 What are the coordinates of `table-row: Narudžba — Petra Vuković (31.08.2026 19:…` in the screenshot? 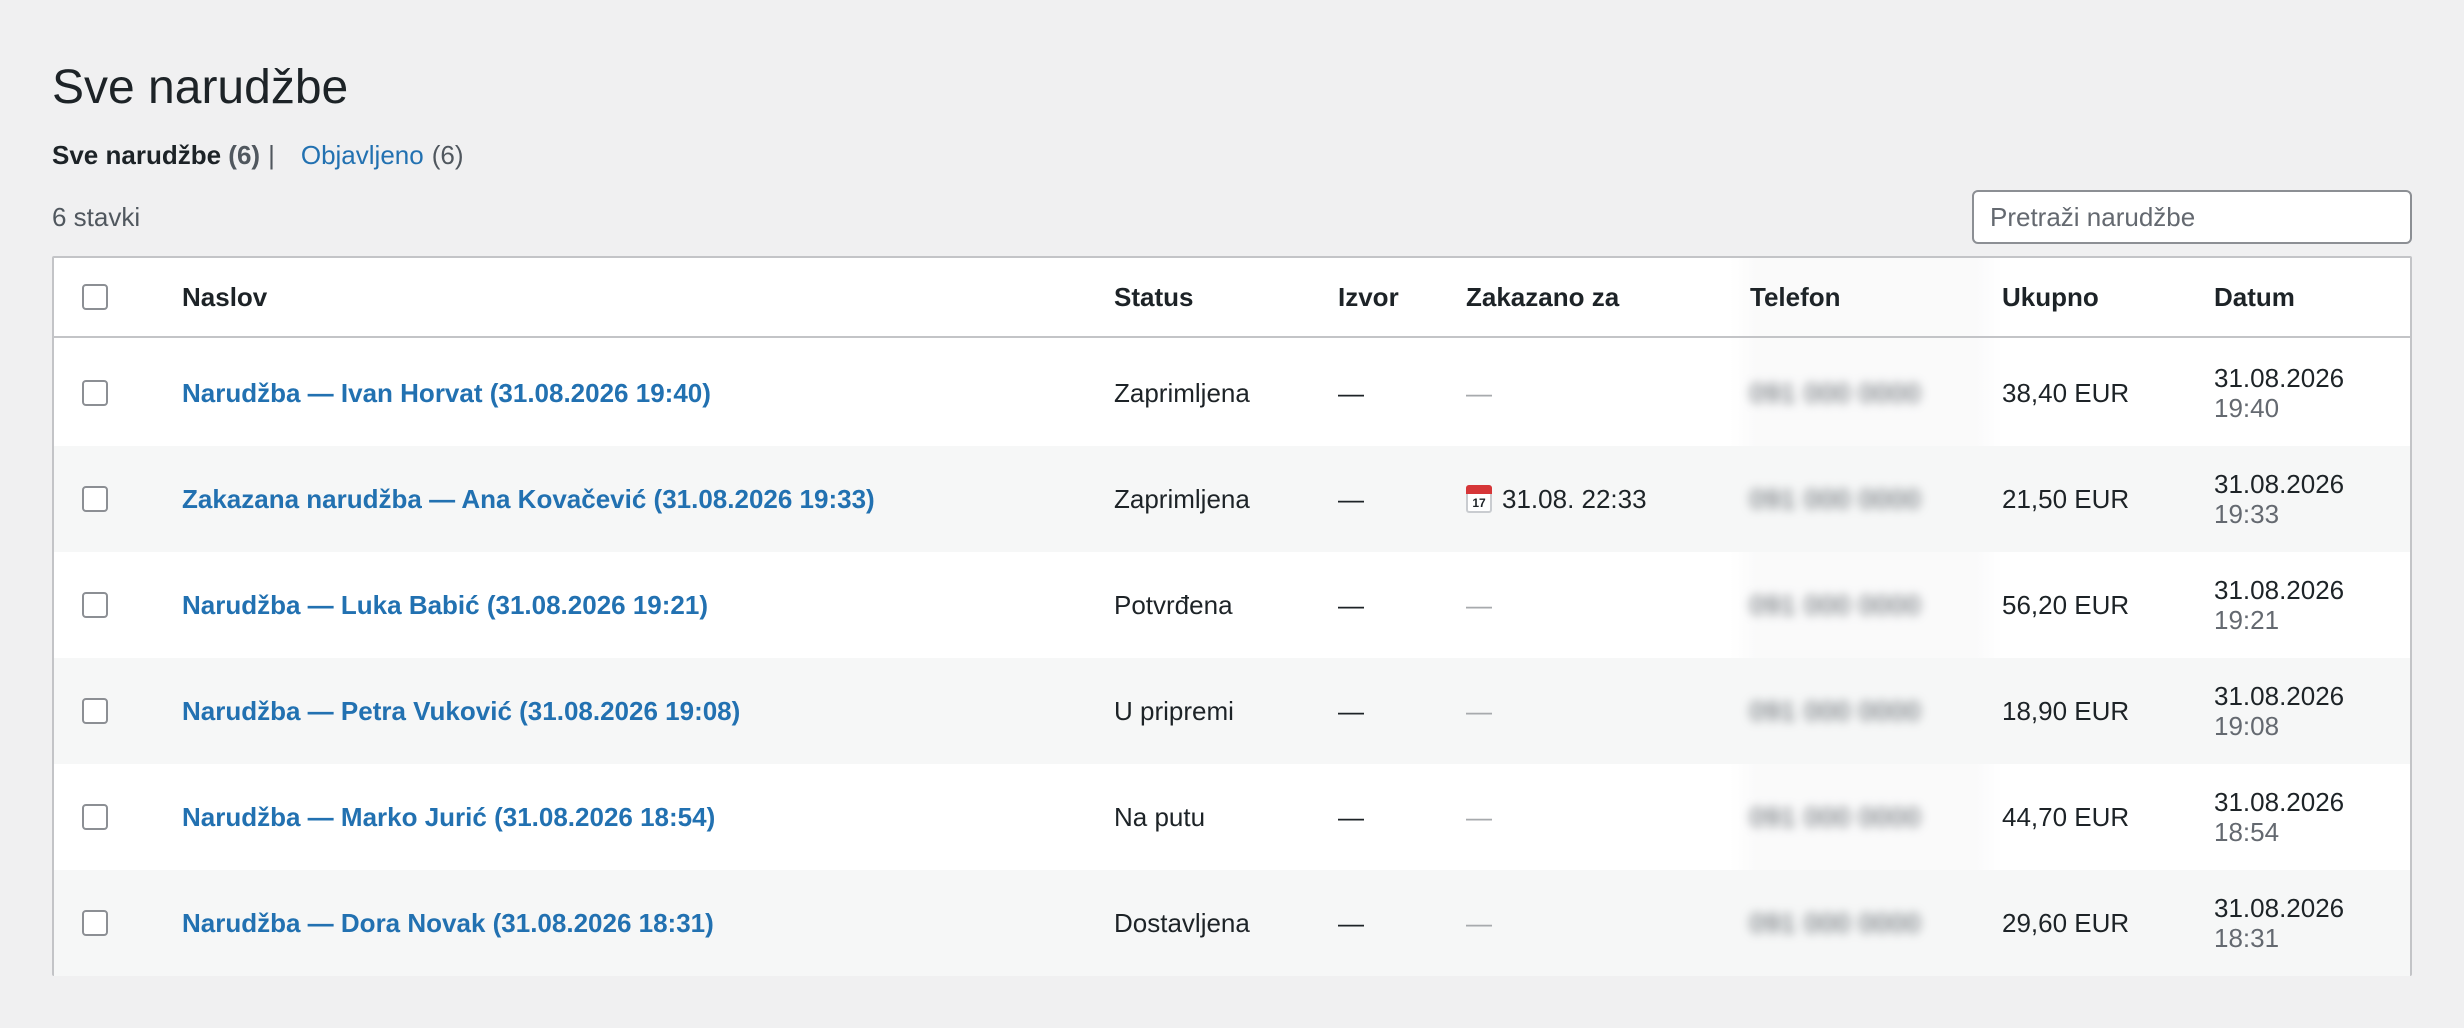 It's located at (1232, 711).